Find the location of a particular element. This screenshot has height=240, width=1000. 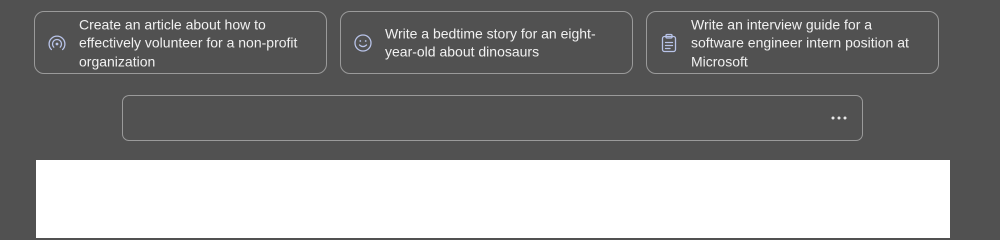

clipboard-icon is located at coordinates (669, 43).